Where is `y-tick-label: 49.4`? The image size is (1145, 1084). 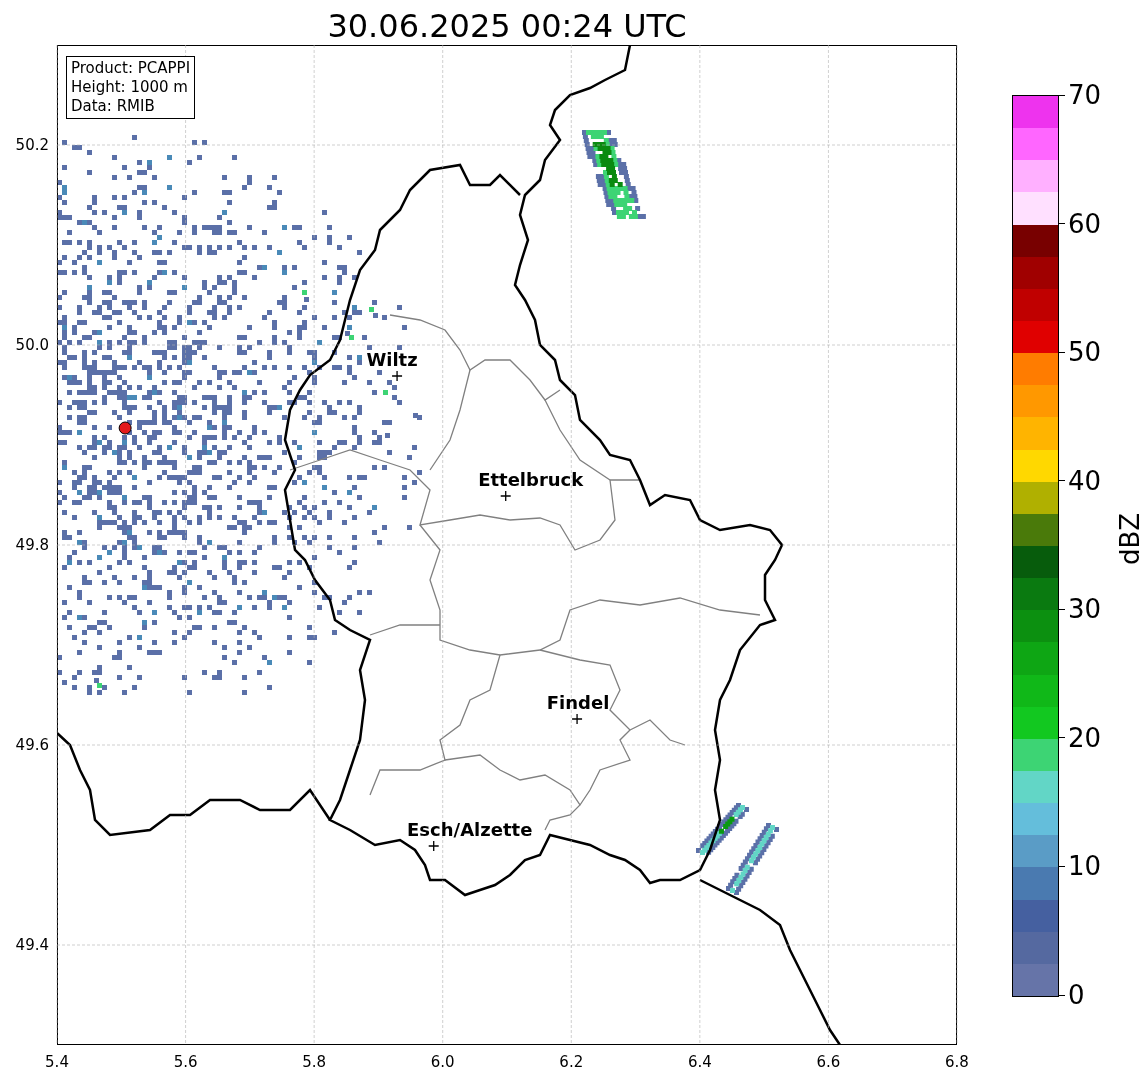 y-tick-label: 49.4 is located at coordinates (32, 945).